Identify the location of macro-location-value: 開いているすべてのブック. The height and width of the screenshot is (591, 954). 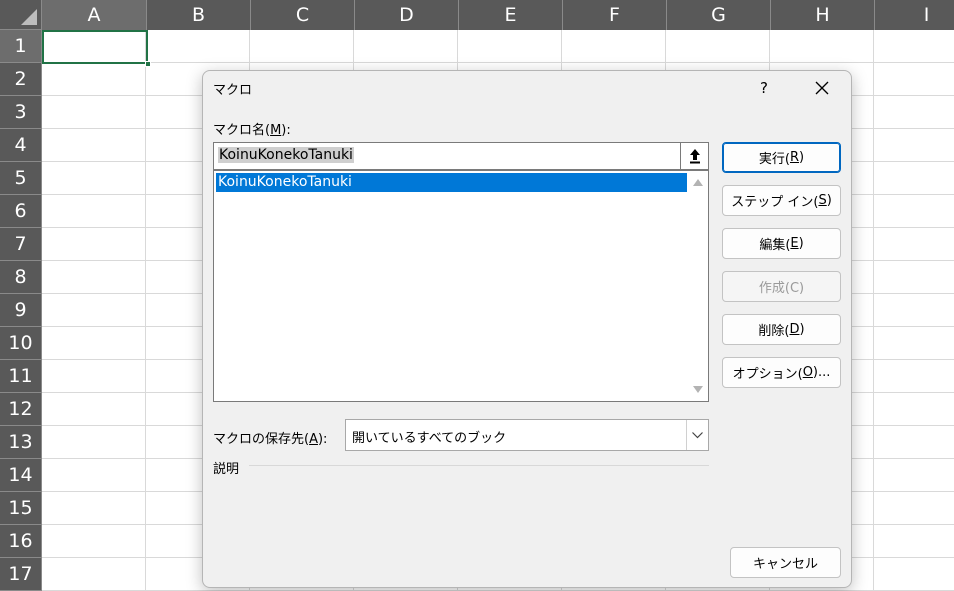
(429, 438).